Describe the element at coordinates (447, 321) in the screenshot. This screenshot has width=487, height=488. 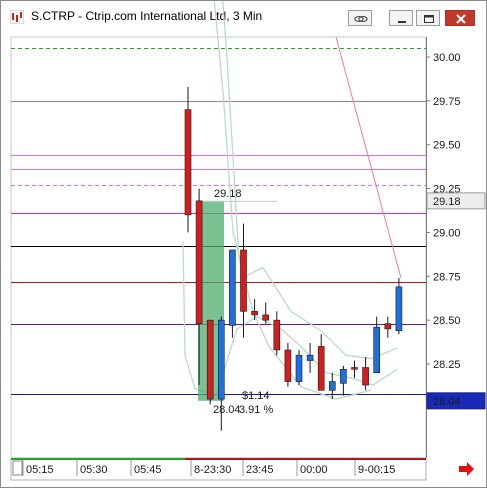
I see `price-tick-label: 28.50` at that location.